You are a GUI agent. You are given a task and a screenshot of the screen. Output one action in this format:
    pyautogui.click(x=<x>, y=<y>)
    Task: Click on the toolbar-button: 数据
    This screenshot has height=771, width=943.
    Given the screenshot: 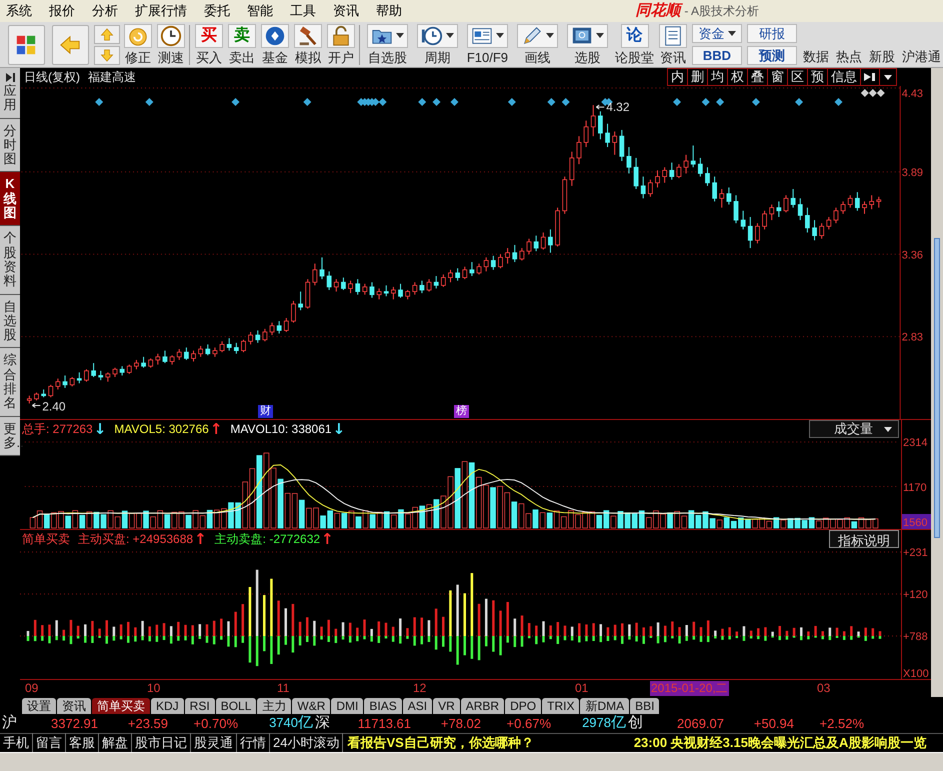 What is the action you would take?
    pyautogui.click(x=816, y=56)
    